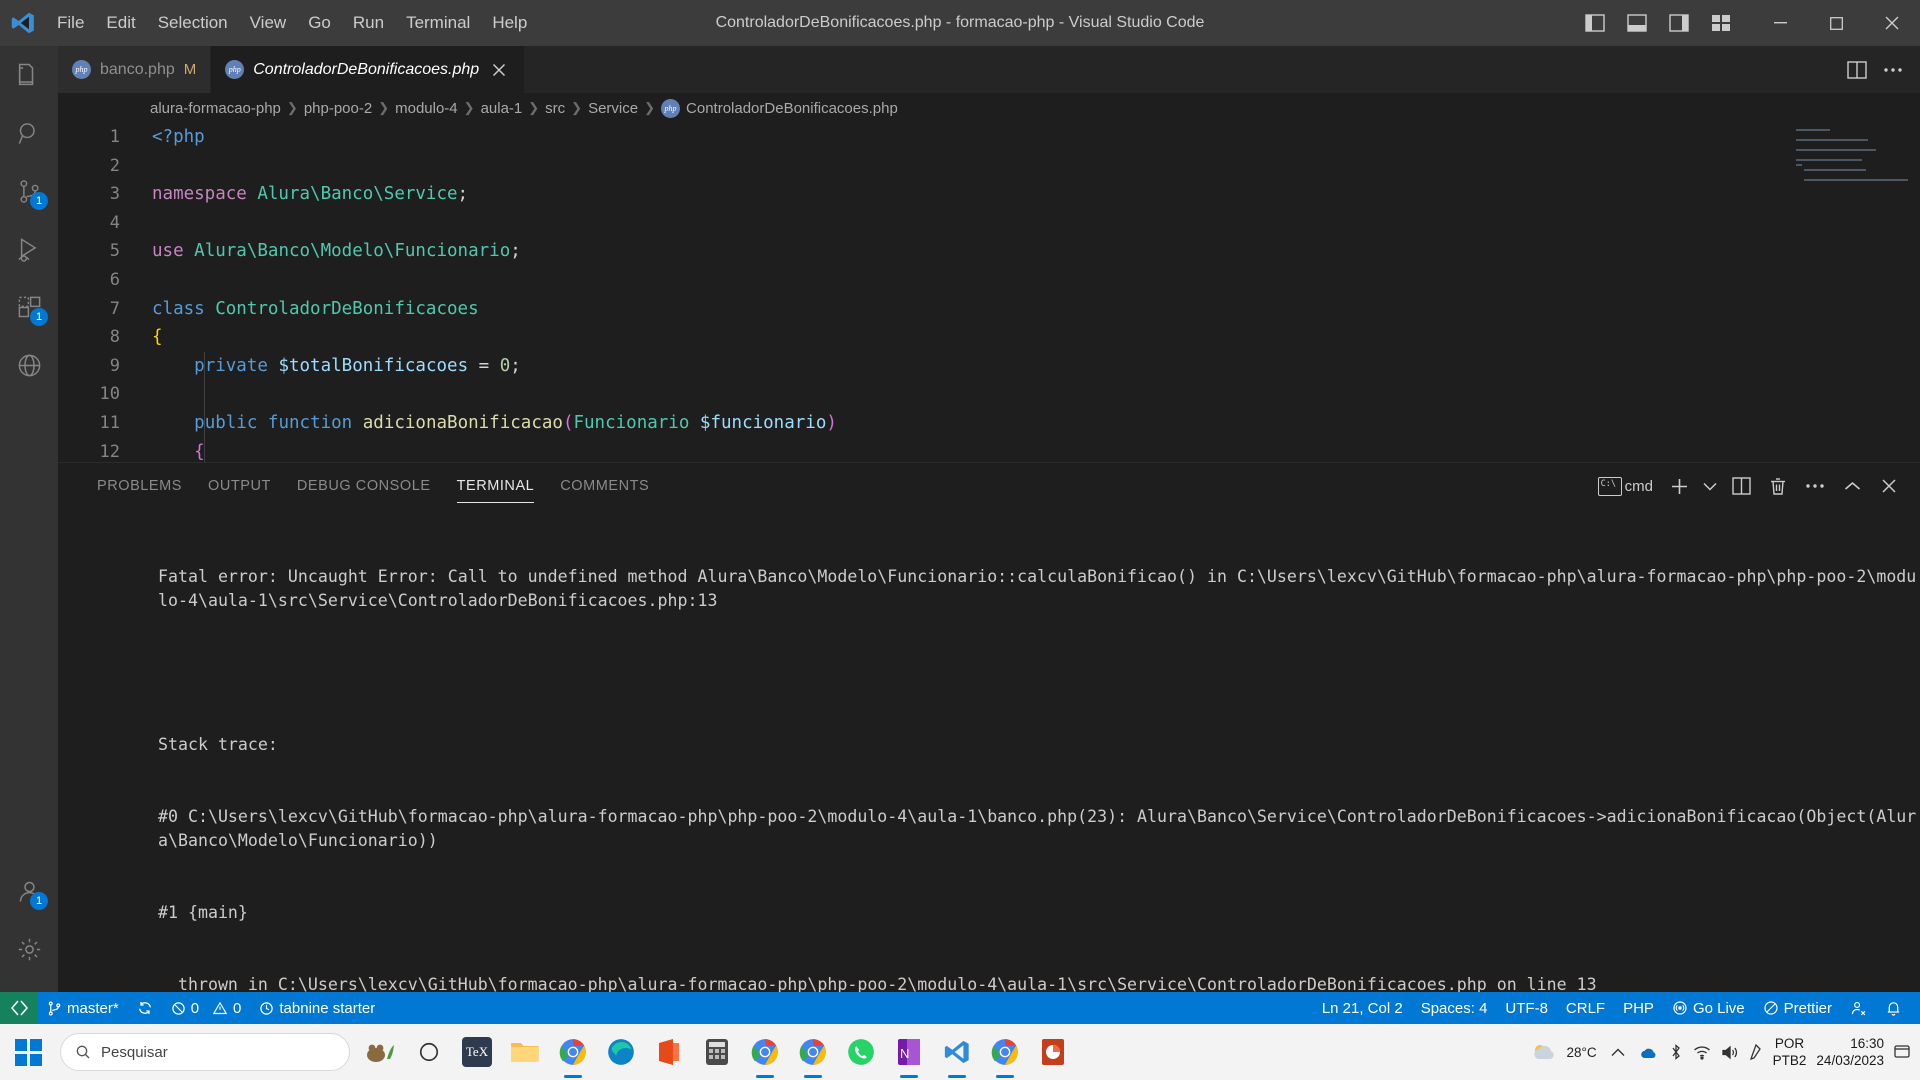 Image resolution: width=1920 pixels, height=1080 pixels. I want to click on menu-go: Go, so click(319, 23).